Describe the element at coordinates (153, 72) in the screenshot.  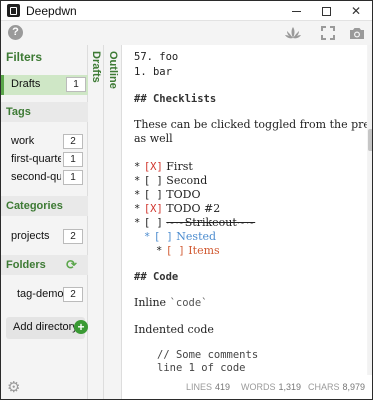
I see `editor-line: 1. bar` at that location.